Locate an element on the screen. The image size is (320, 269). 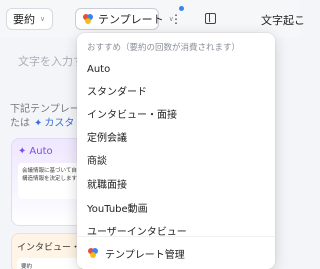
menu-item-auto: Auto is located at coordinates (176, 70).